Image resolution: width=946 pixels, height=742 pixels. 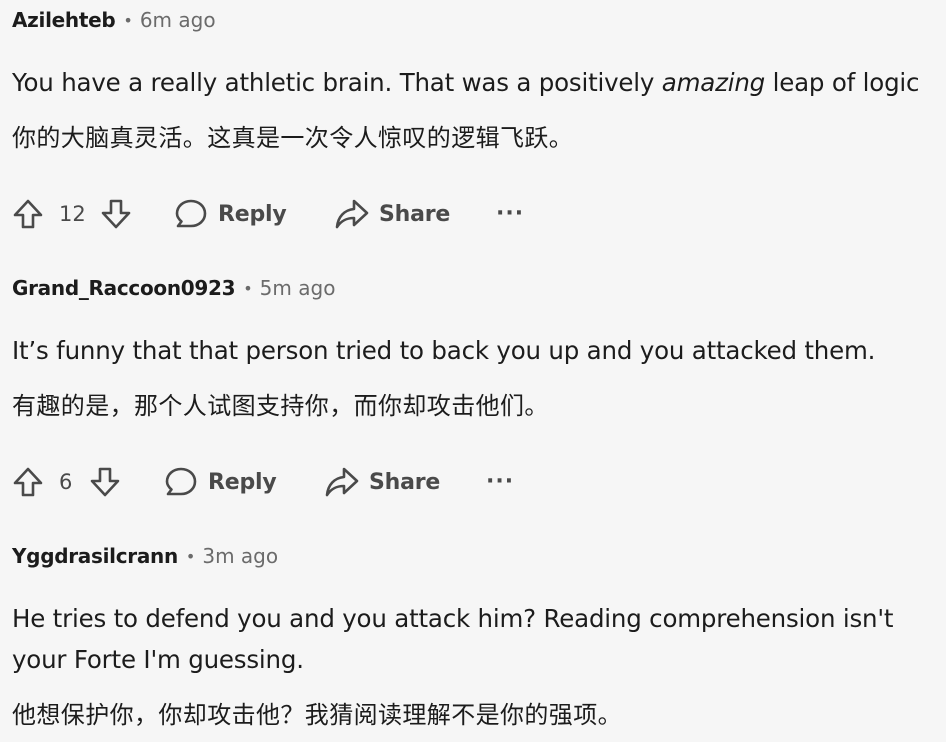 What do you see at coordinates (317, 715) in the screenshot?
I see `comment-translation: 他想保护你，你却攻击他？我猜阅读理解不是你的强项。` at bounding box center [317, 715].